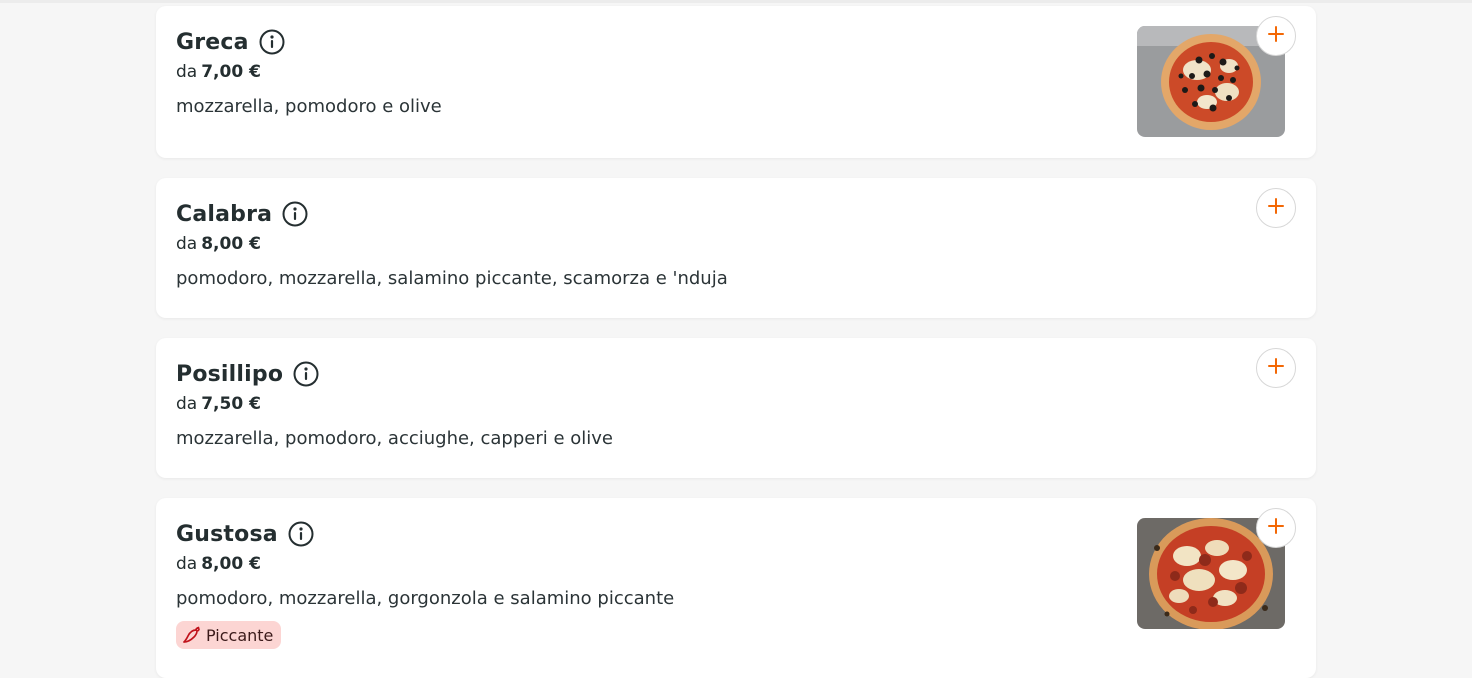  Describe the element at coordinates (224, 214) in the screenshot. I see `item-name: Calabra` at that location.